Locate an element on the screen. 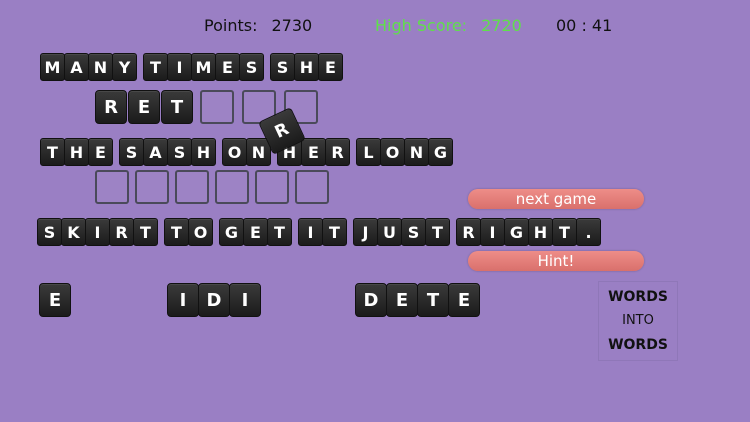 This screenshot has width=750, height=422. next-game-button: next game is located at coordinates (556, 199).